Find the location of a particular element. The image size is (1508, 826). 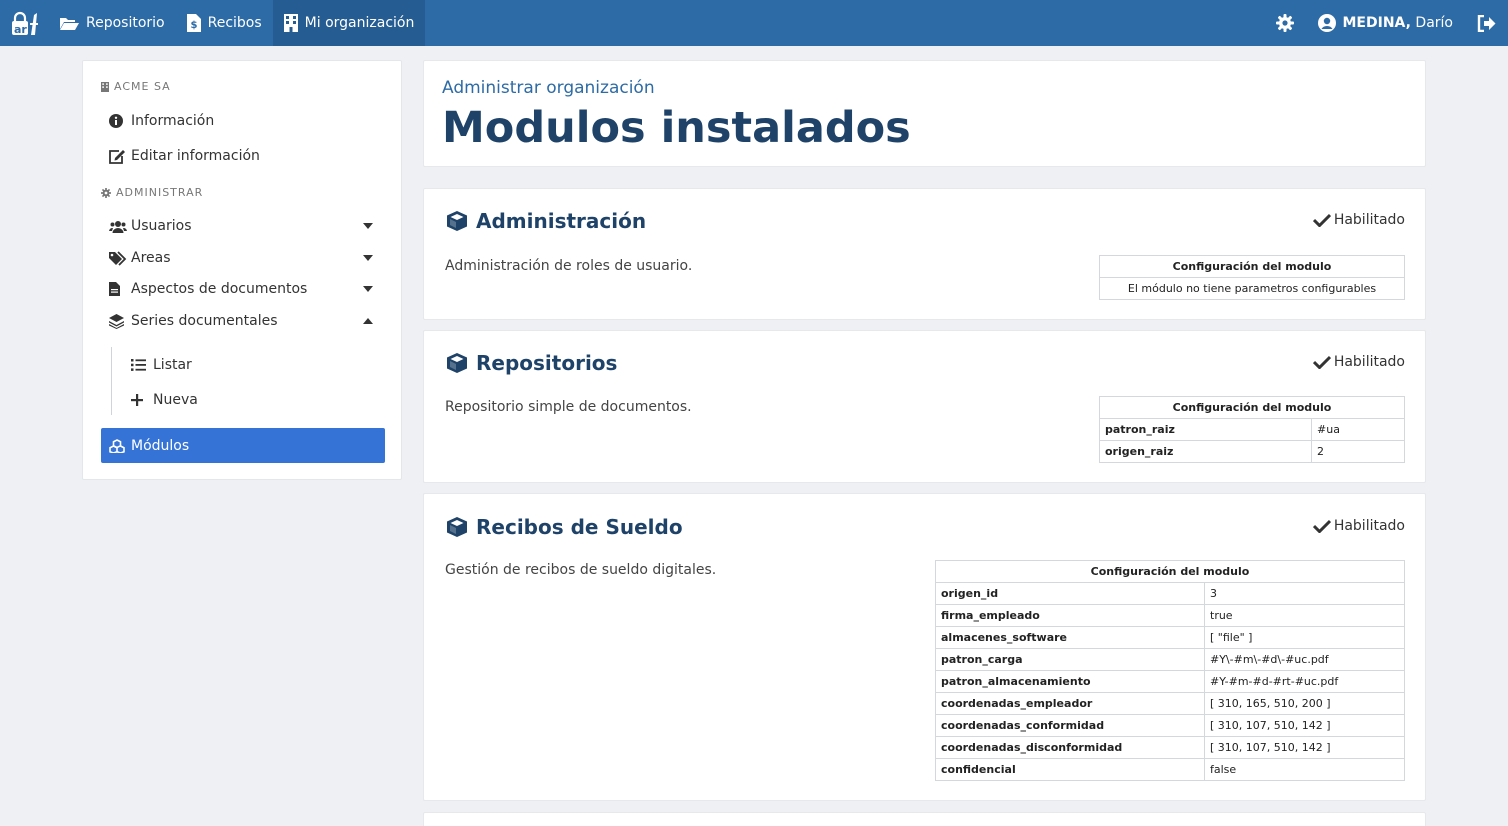

nav-mi-organizacion: Mi organización is located at coordinates (349, 23).